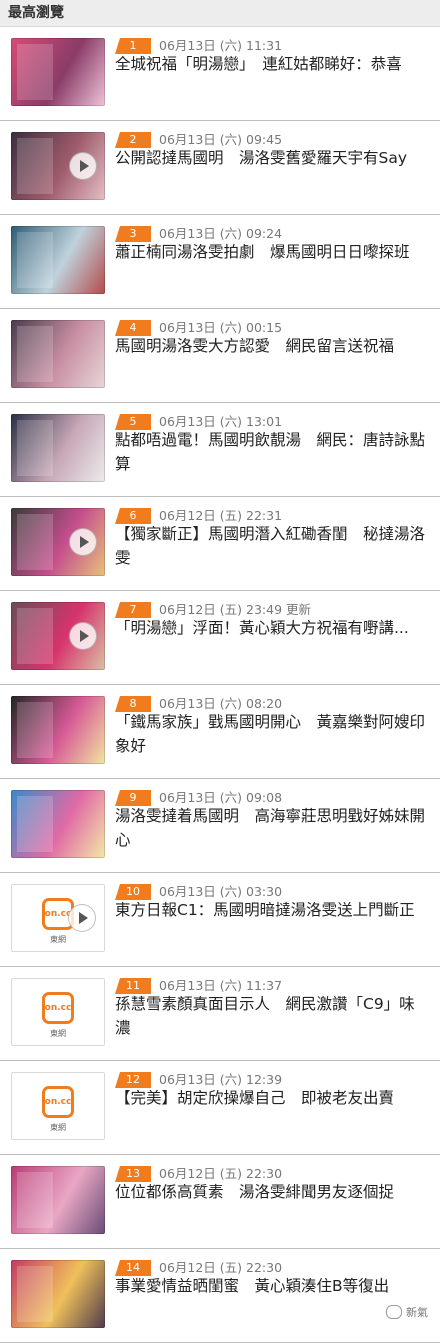  What do you see at coordinates (220, 13) in the screenshot?
I see `section-header: 最高瀏覽` at bounding box center [220, 13].